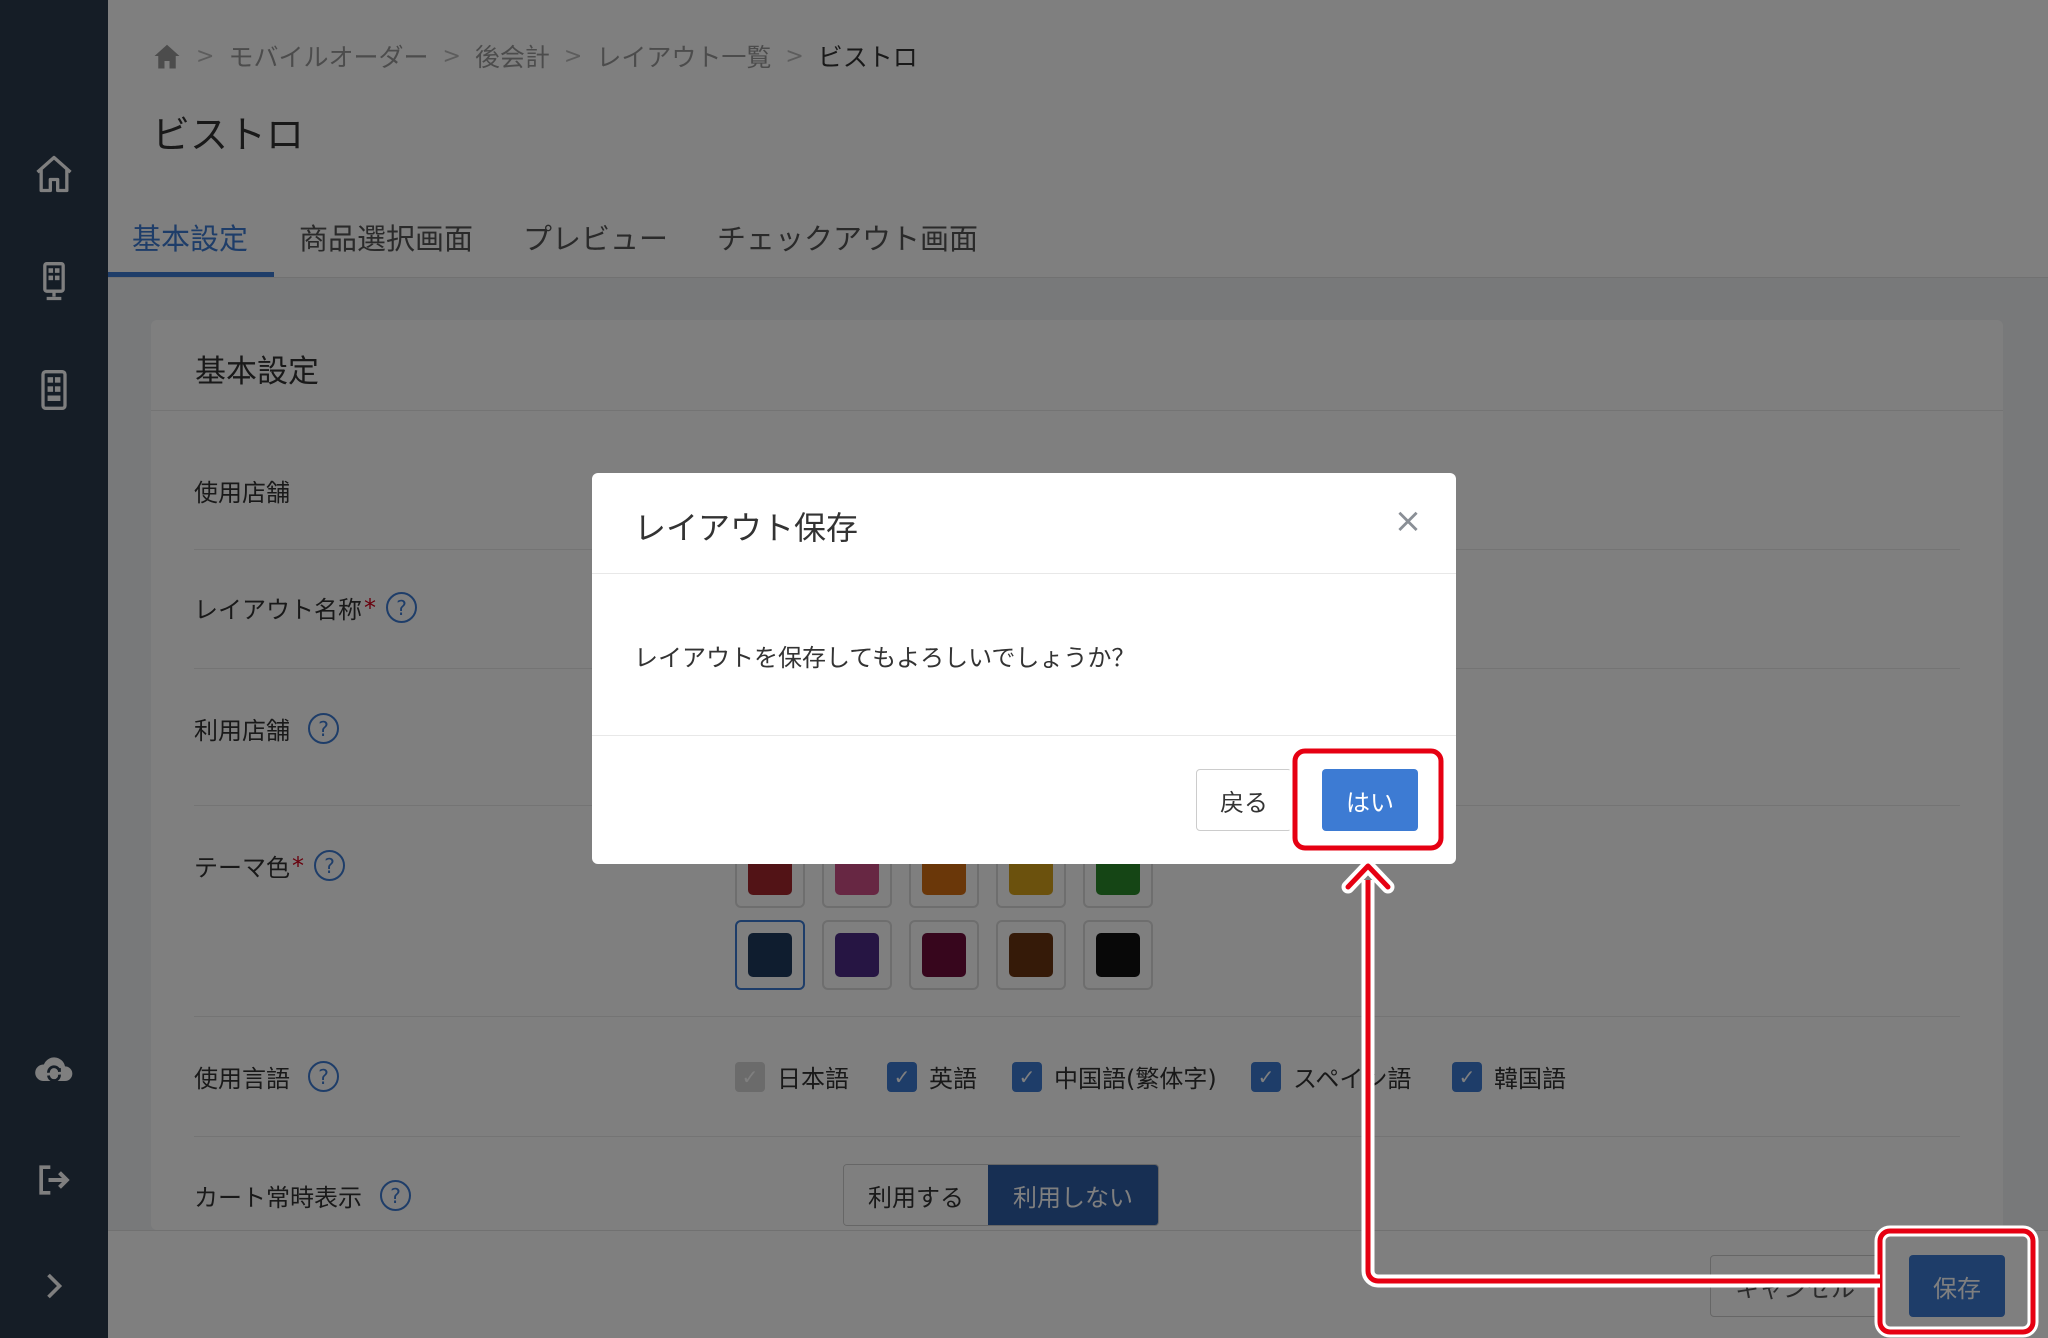 The width and height of the screenshot is (2048, 1338). I want to click on back-button: 戻る, so click(1244, 800).